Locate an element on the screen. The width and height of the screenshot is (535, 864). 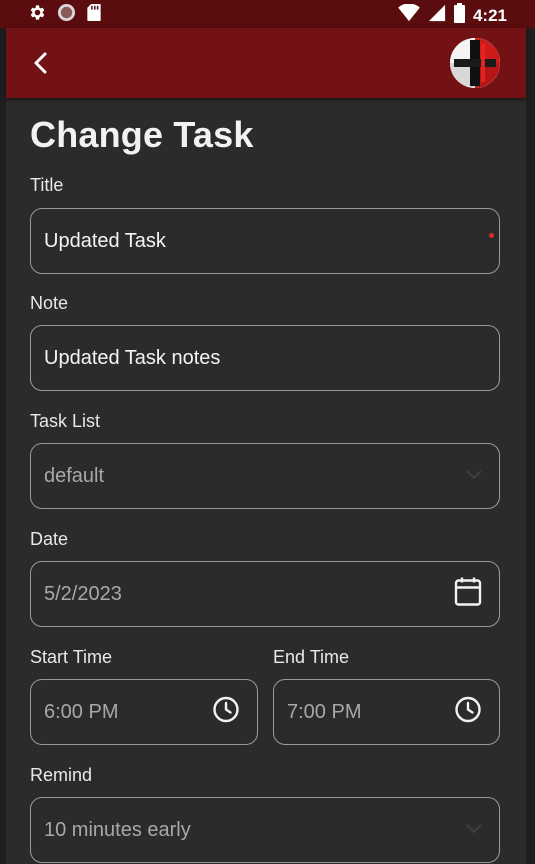
required-indicator is located at coordinates (491, 235).